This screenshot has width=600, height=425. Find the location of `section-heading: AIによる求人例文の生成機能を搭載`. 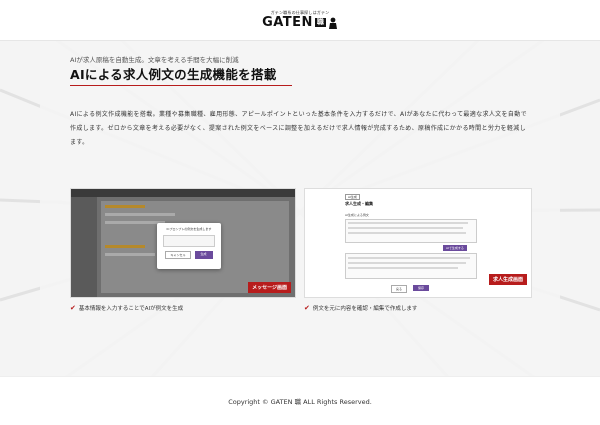

section-heading: AIによる求人例文の生成機能を搭載 is located at coordinates (173, 74).